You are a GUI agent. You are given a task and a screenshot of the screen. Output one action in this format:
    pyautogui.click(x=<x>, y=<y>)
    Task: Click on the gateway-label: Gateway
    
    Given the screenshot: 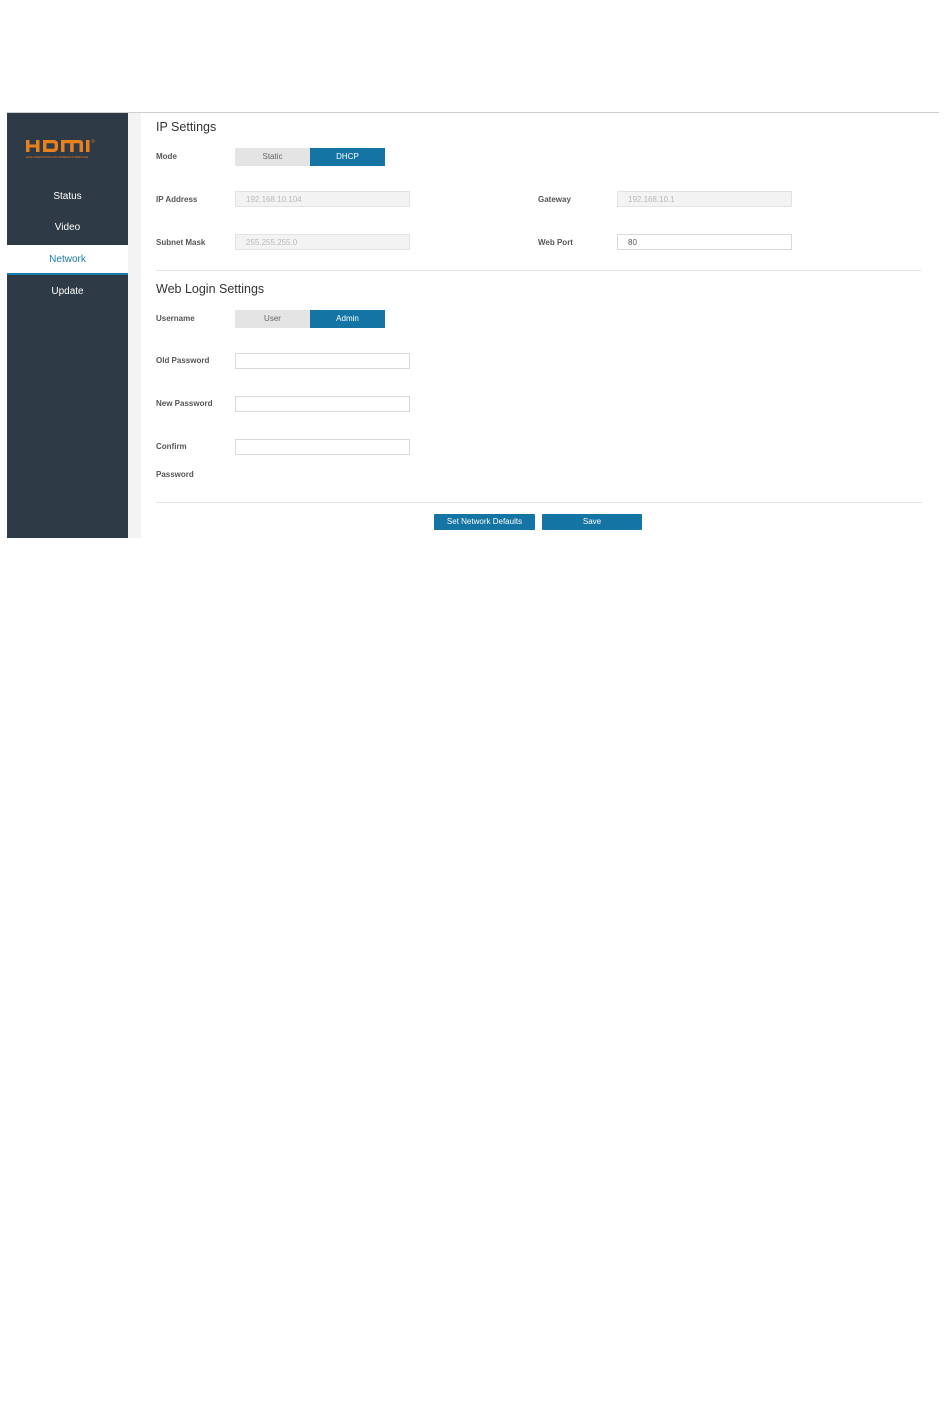 What is the action you would take?
    pyautogui.click(x=554, y=199)
    